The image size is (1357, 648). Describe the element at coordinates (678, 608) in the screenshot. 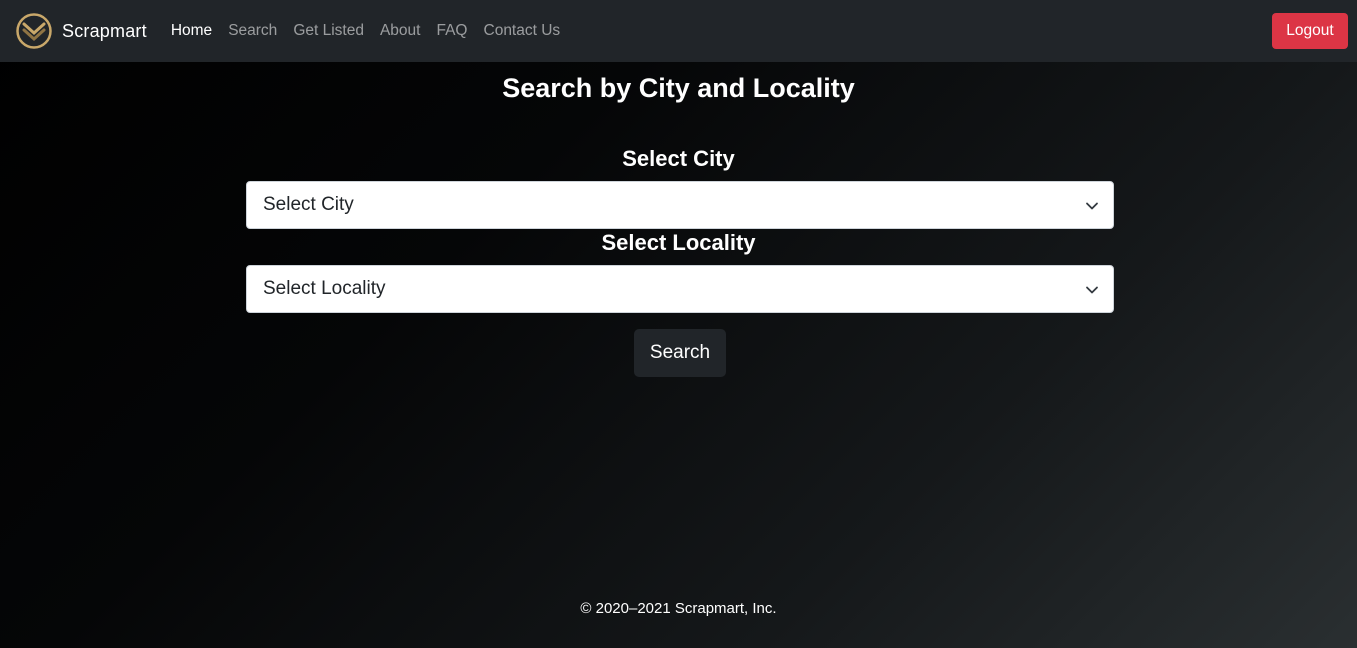

I see `footer-copyright: © 2020–2021 Scrapmart, Inc.` at that location.